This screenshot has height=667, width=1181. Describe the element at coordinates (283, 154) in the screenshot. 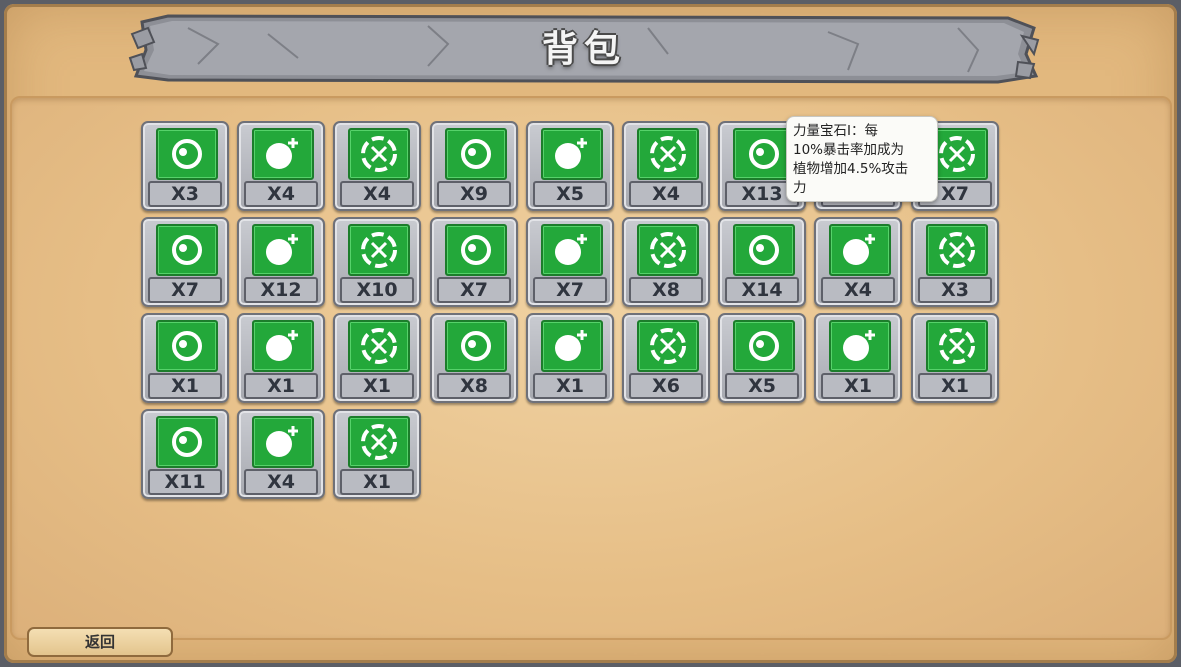

I see `bean-plus-gem-icon` at that location.